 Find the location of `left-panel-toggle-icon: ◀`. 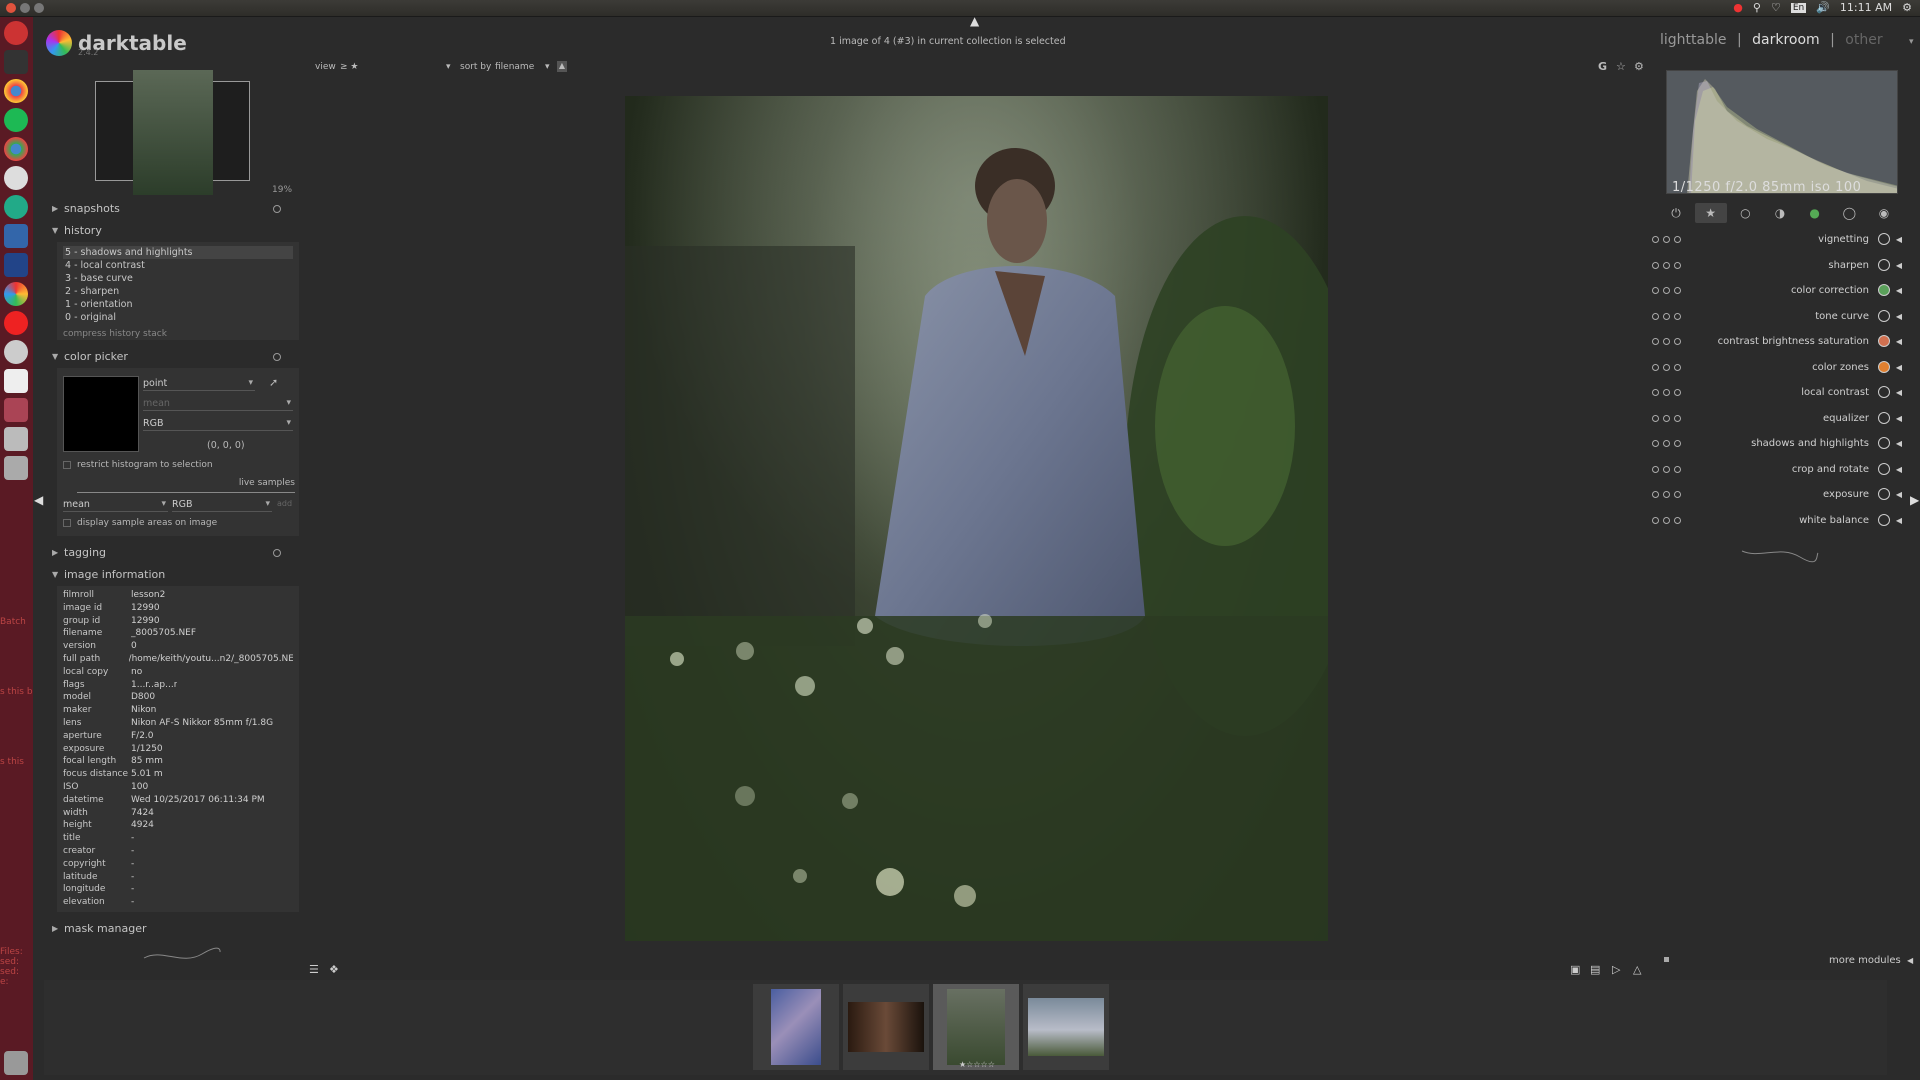

left-panel-toggle-icon: ◀ is located at coordinates (38, 500).